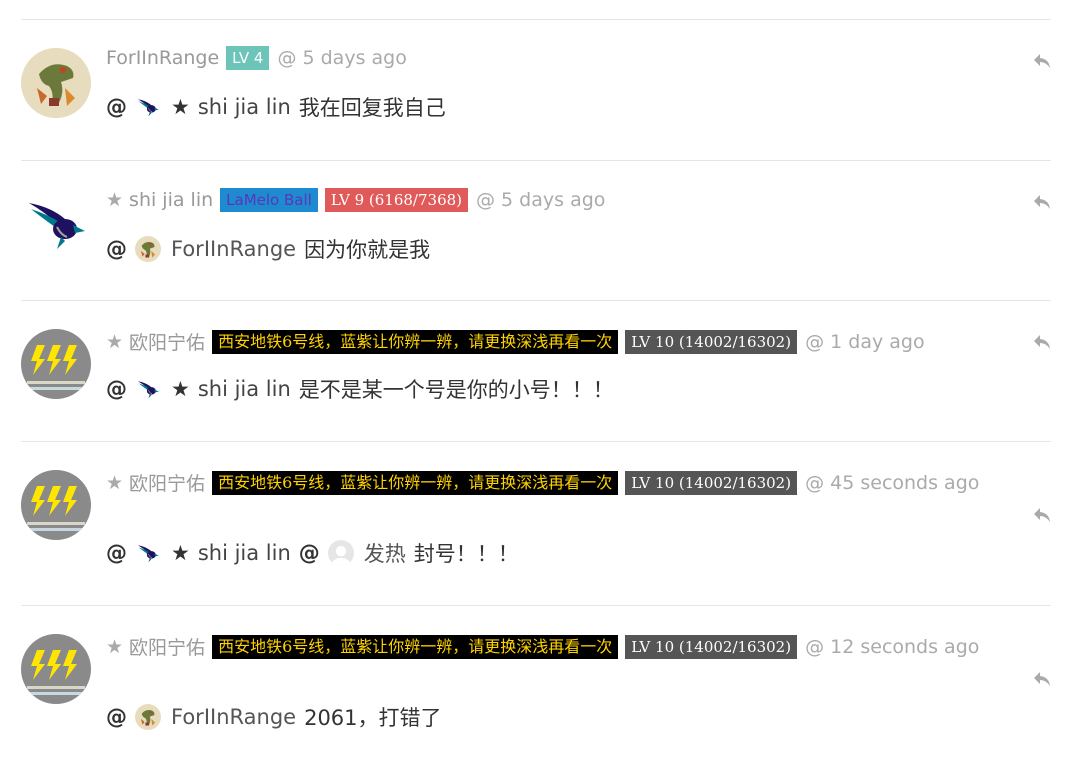 The height and width of the screenshot is (762, 1065). I want to click on username: ForIInRange, so click(162, 58).